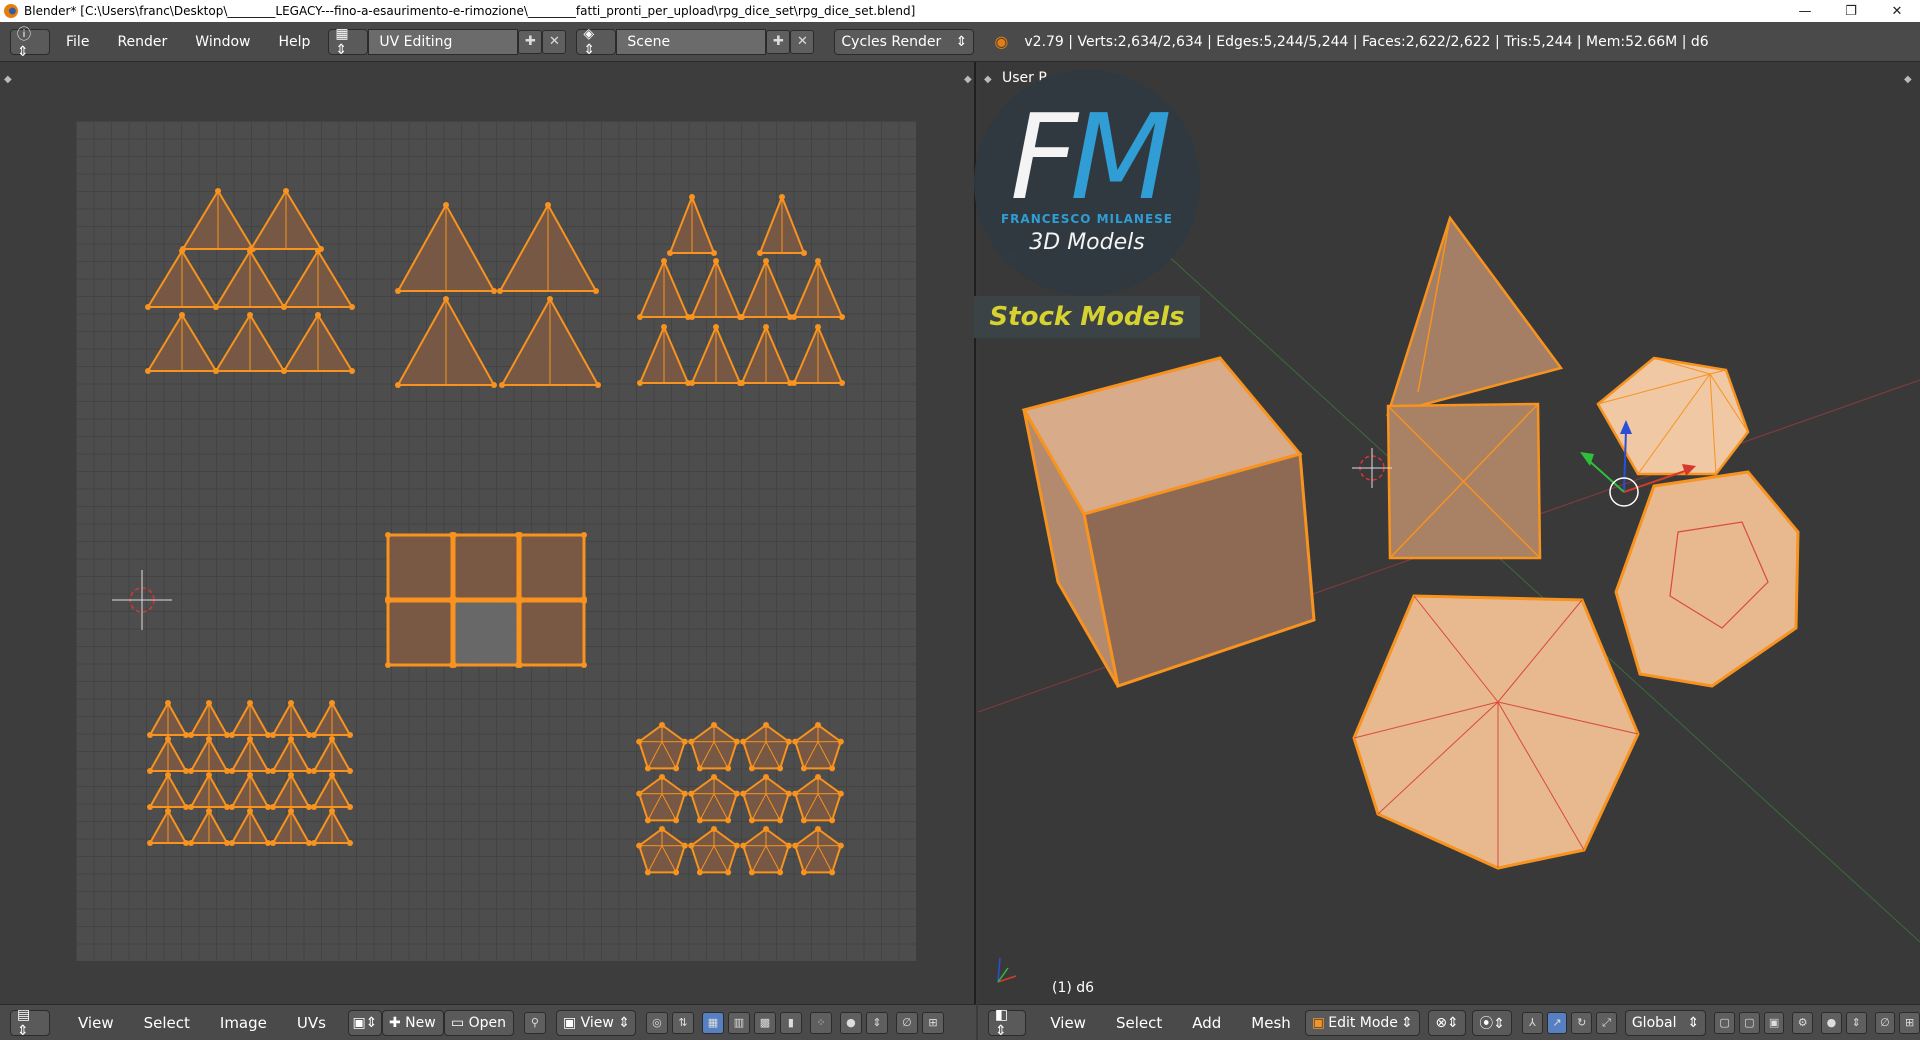 This screenshot has height=1040, width=1920. What do you see at coordinates (1851, 11) in the screenshot?
I see `maximize-button: ❐` at bounding box center [1851, 11].